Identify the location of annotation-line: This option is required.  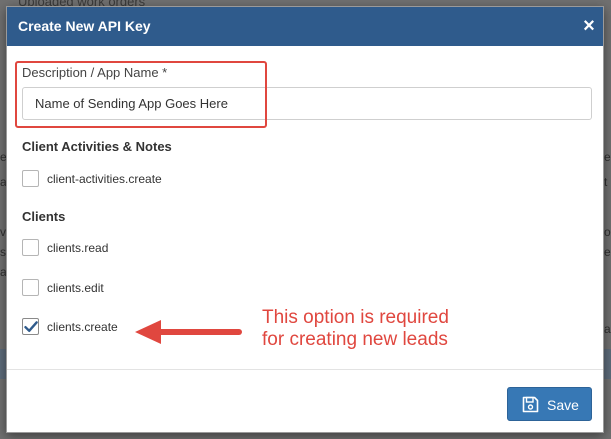
(355, 317).